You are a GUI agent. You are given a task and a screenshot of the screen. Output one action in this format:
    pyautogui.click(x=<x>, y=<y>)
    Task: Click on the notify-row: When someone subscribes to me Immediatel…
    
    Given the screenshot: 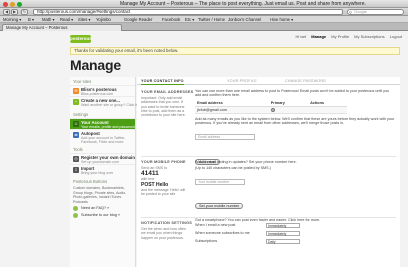 What is the action you would take?
    pyautogui.click(x=295, y=235)
    